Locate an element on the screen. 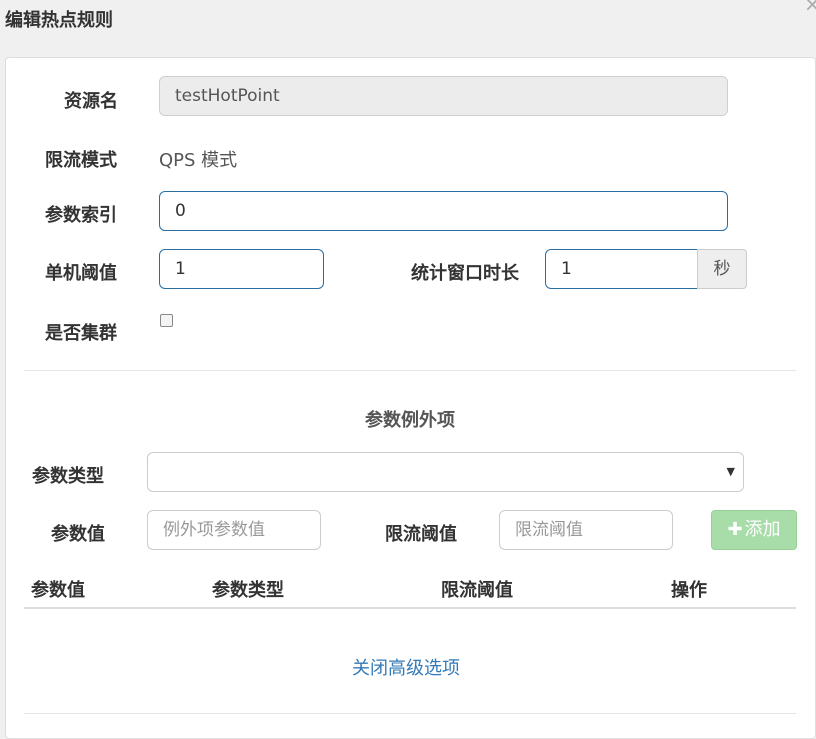 This screenshot has height=739, width=816. param-type-select: ▼ is located at coordinates (445, 472).